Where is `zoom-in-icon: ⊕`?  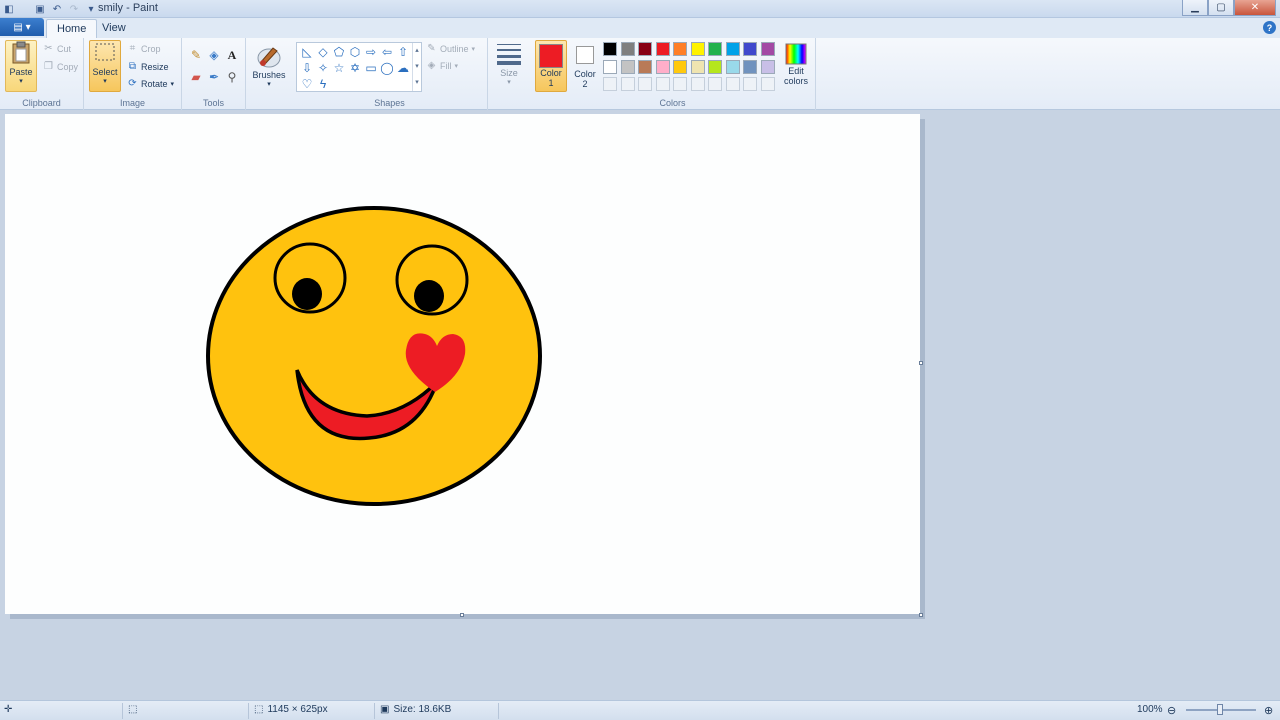
zoom-in-icon: ⊕ is located at coordinates (1268, 710).